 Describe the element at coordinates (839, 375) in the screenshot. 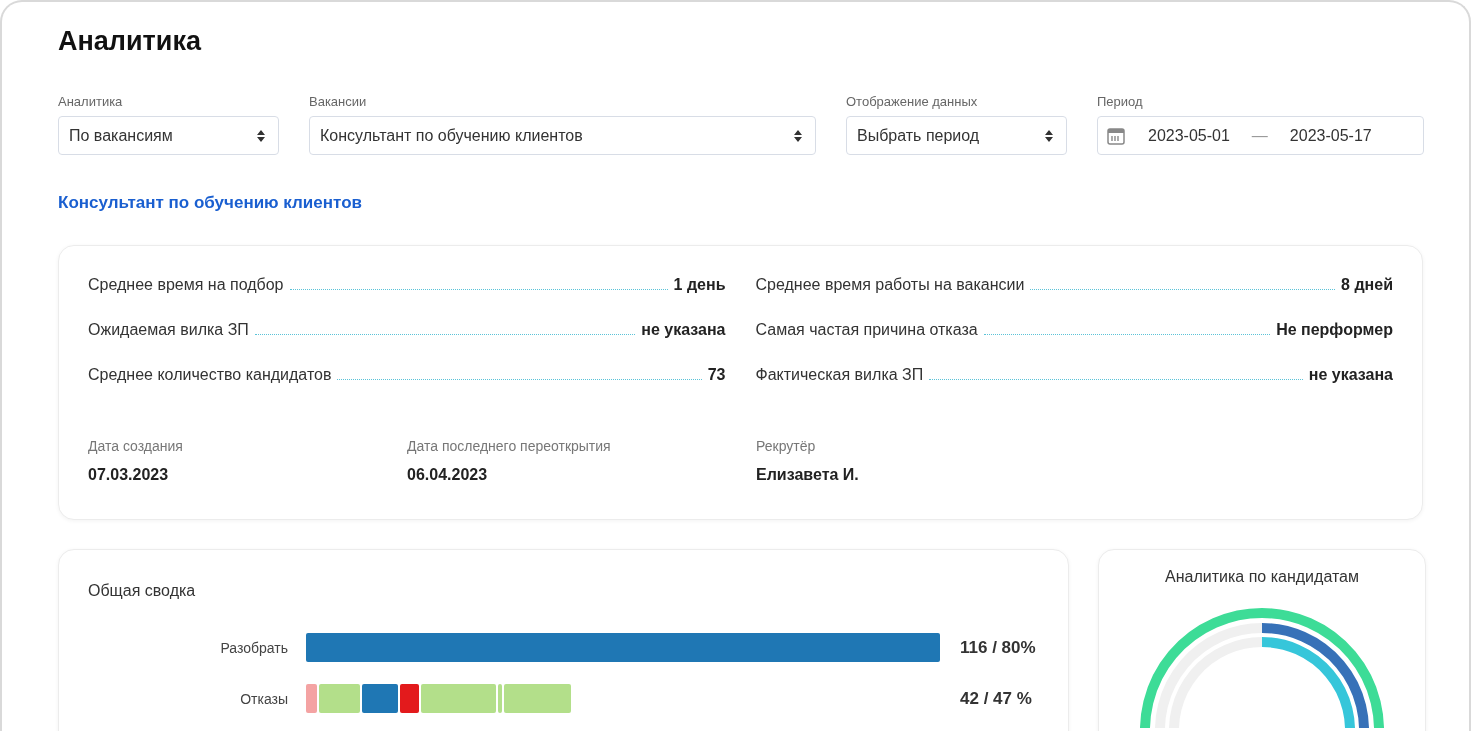

I see `stat-label: Фактическая вилка ЗП` at that location.